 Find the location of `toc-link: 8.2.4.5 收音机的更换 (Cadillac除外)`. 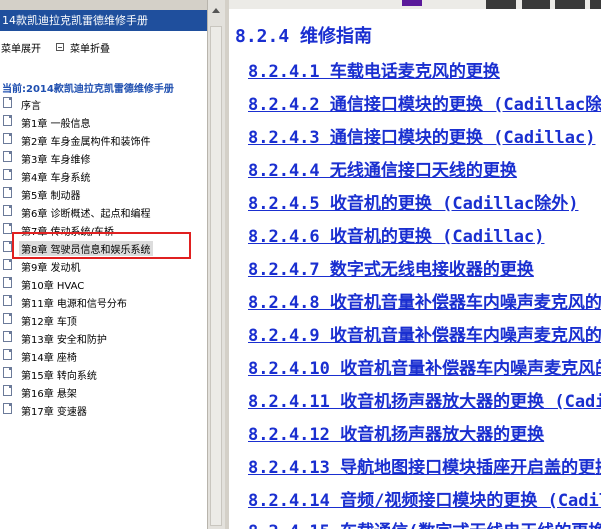

toc-link: 8.2.4.5 收音机的更换 (Cadillac除外) is located at coordinates (413, 201).